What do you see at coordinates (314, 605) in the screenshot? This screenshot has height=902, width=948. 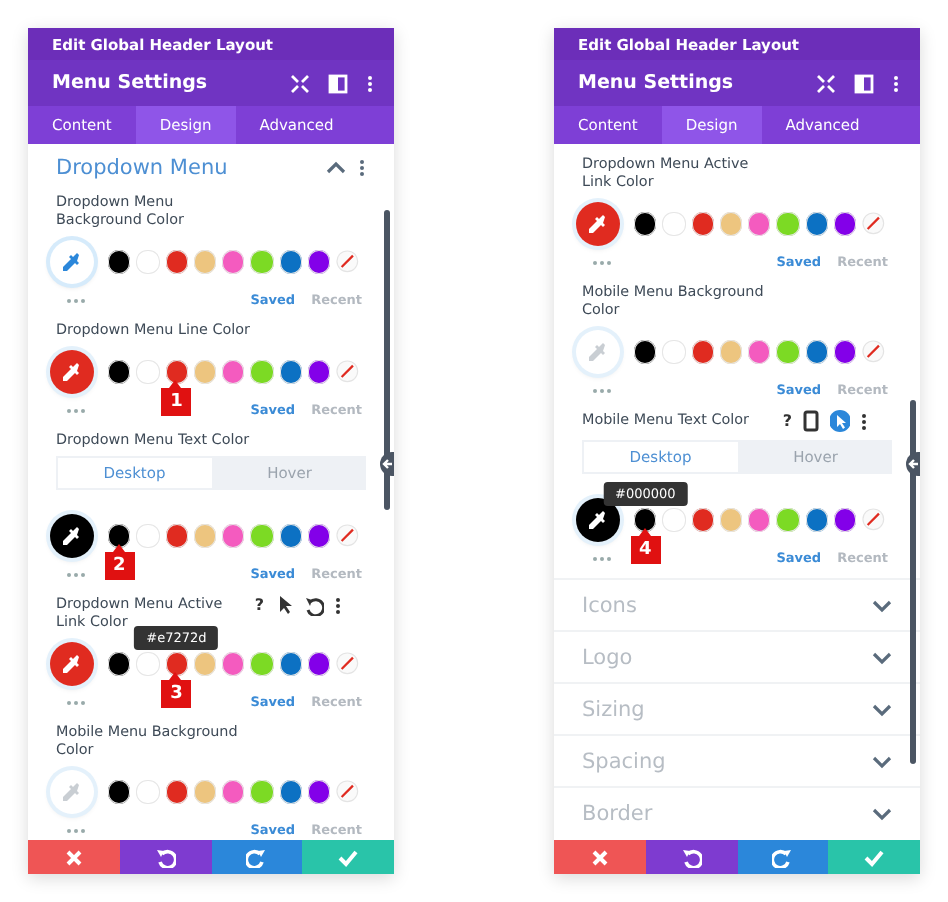 I see `undo-icon` at bounding box center [314, 605].